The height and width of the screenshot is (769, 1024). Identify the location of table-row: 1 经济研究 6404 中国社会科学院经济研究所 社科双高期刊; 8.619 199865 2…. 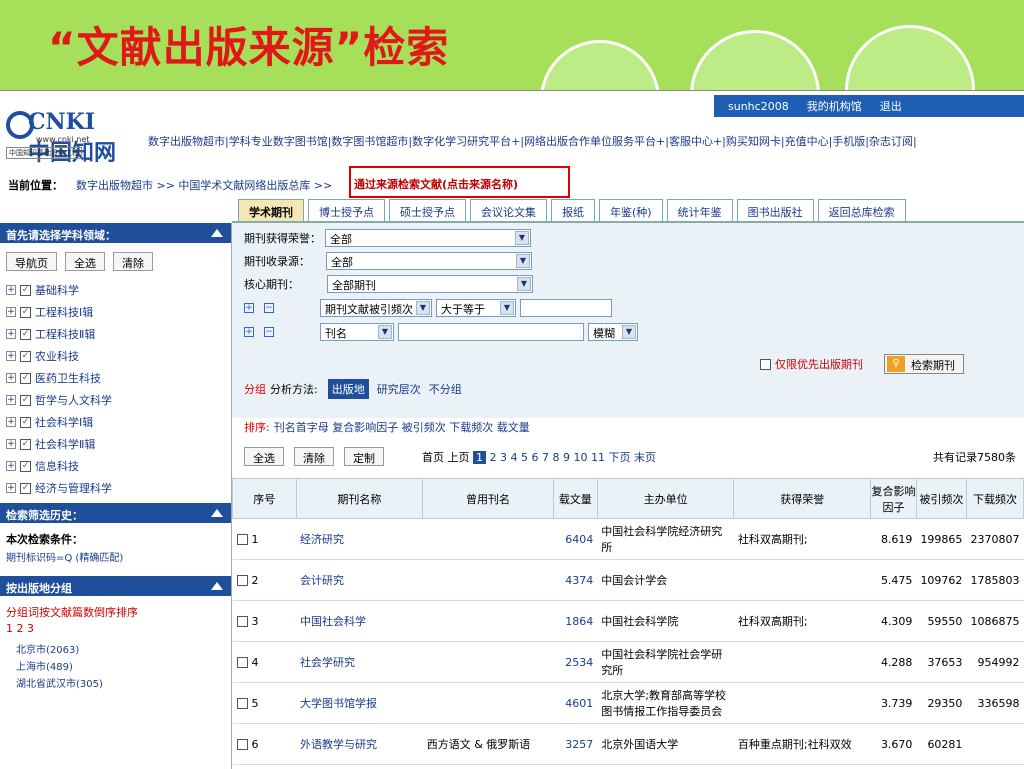
(628, 539).